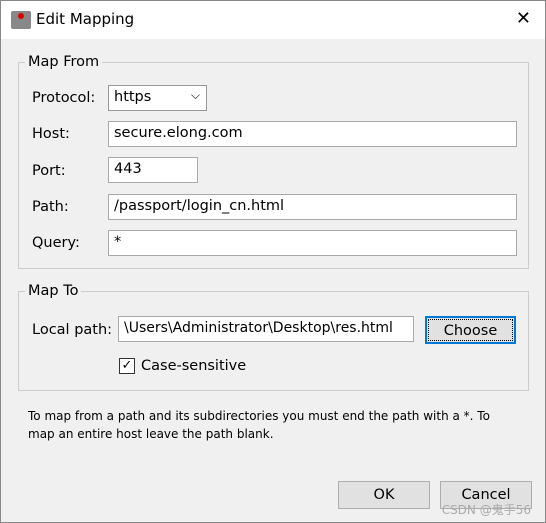  What do you see at coordinates (486, 510) in the screenshot?
I see `watermark: CSDN @鬼手56` at bounding box center [486, 510].